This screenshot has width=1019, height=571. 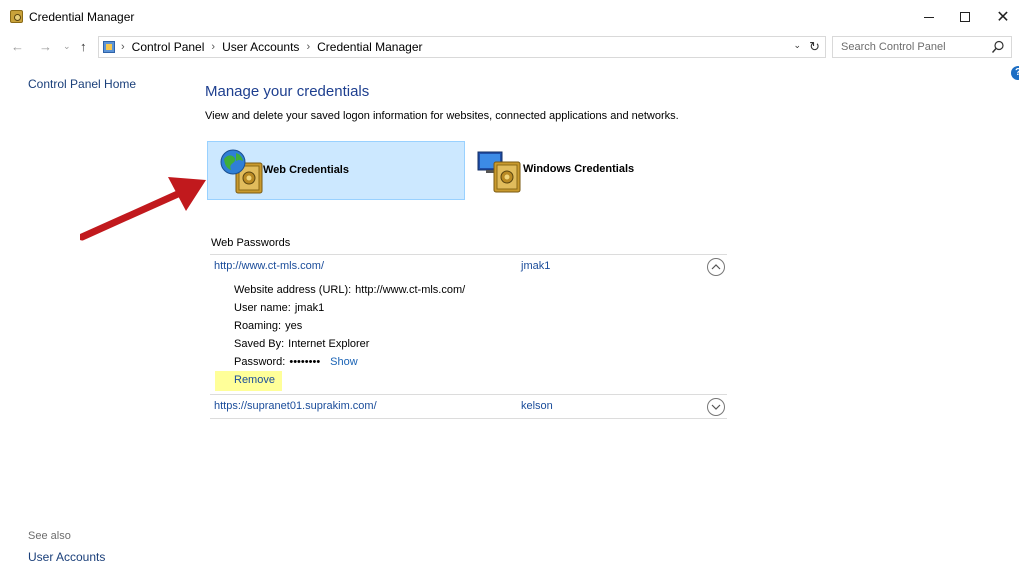 I want to click on tab-web-credentials: Web Credentials, so click(x=336, y=170).